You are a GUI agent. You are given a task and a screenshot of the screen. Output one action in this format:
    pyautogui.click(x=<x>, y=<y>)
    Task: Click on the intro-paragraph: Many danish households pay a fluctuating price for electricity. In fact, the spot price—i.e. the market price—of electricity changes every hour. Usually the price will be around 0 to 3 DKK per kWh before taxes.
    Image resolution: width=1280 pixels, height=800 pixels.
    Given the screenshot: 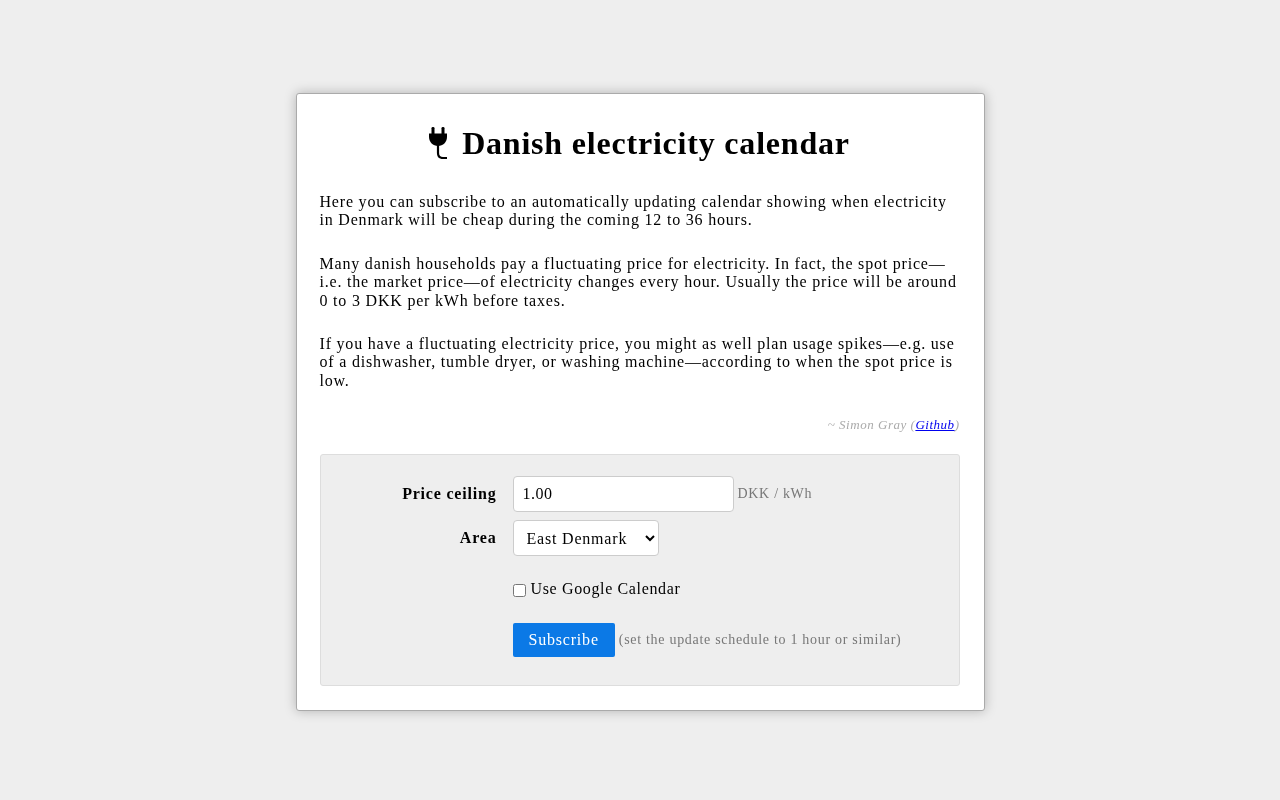 What is the action you would take?
    pyautogui.click(x=638, y=282)
    